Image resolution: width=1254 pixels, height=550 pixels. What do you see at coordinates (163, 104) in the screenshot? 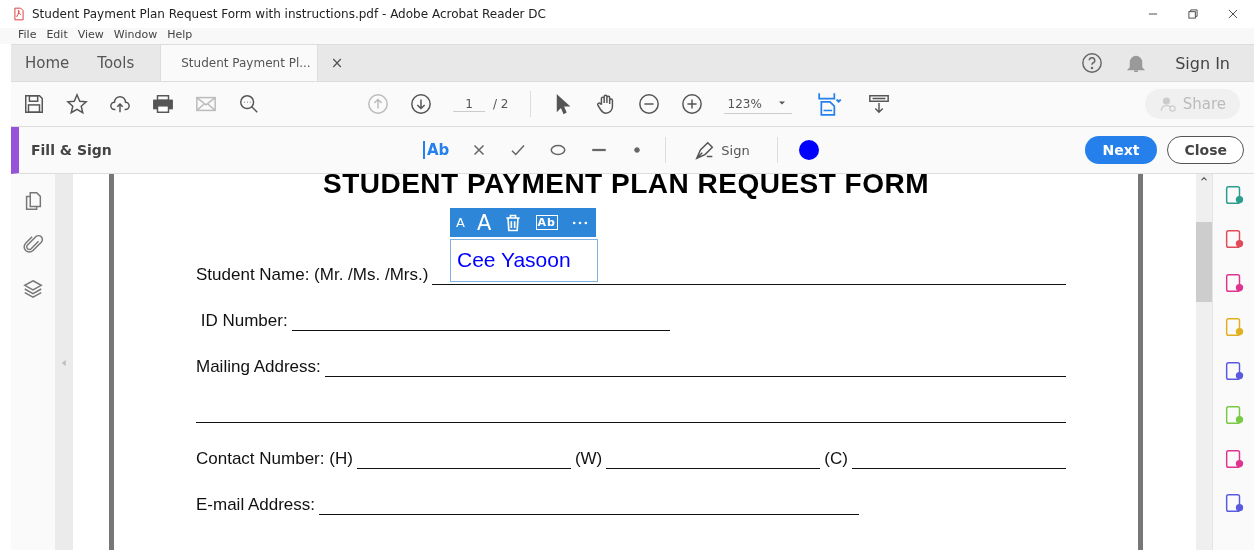
I see `print-icon` at bounding box center [163, 104].